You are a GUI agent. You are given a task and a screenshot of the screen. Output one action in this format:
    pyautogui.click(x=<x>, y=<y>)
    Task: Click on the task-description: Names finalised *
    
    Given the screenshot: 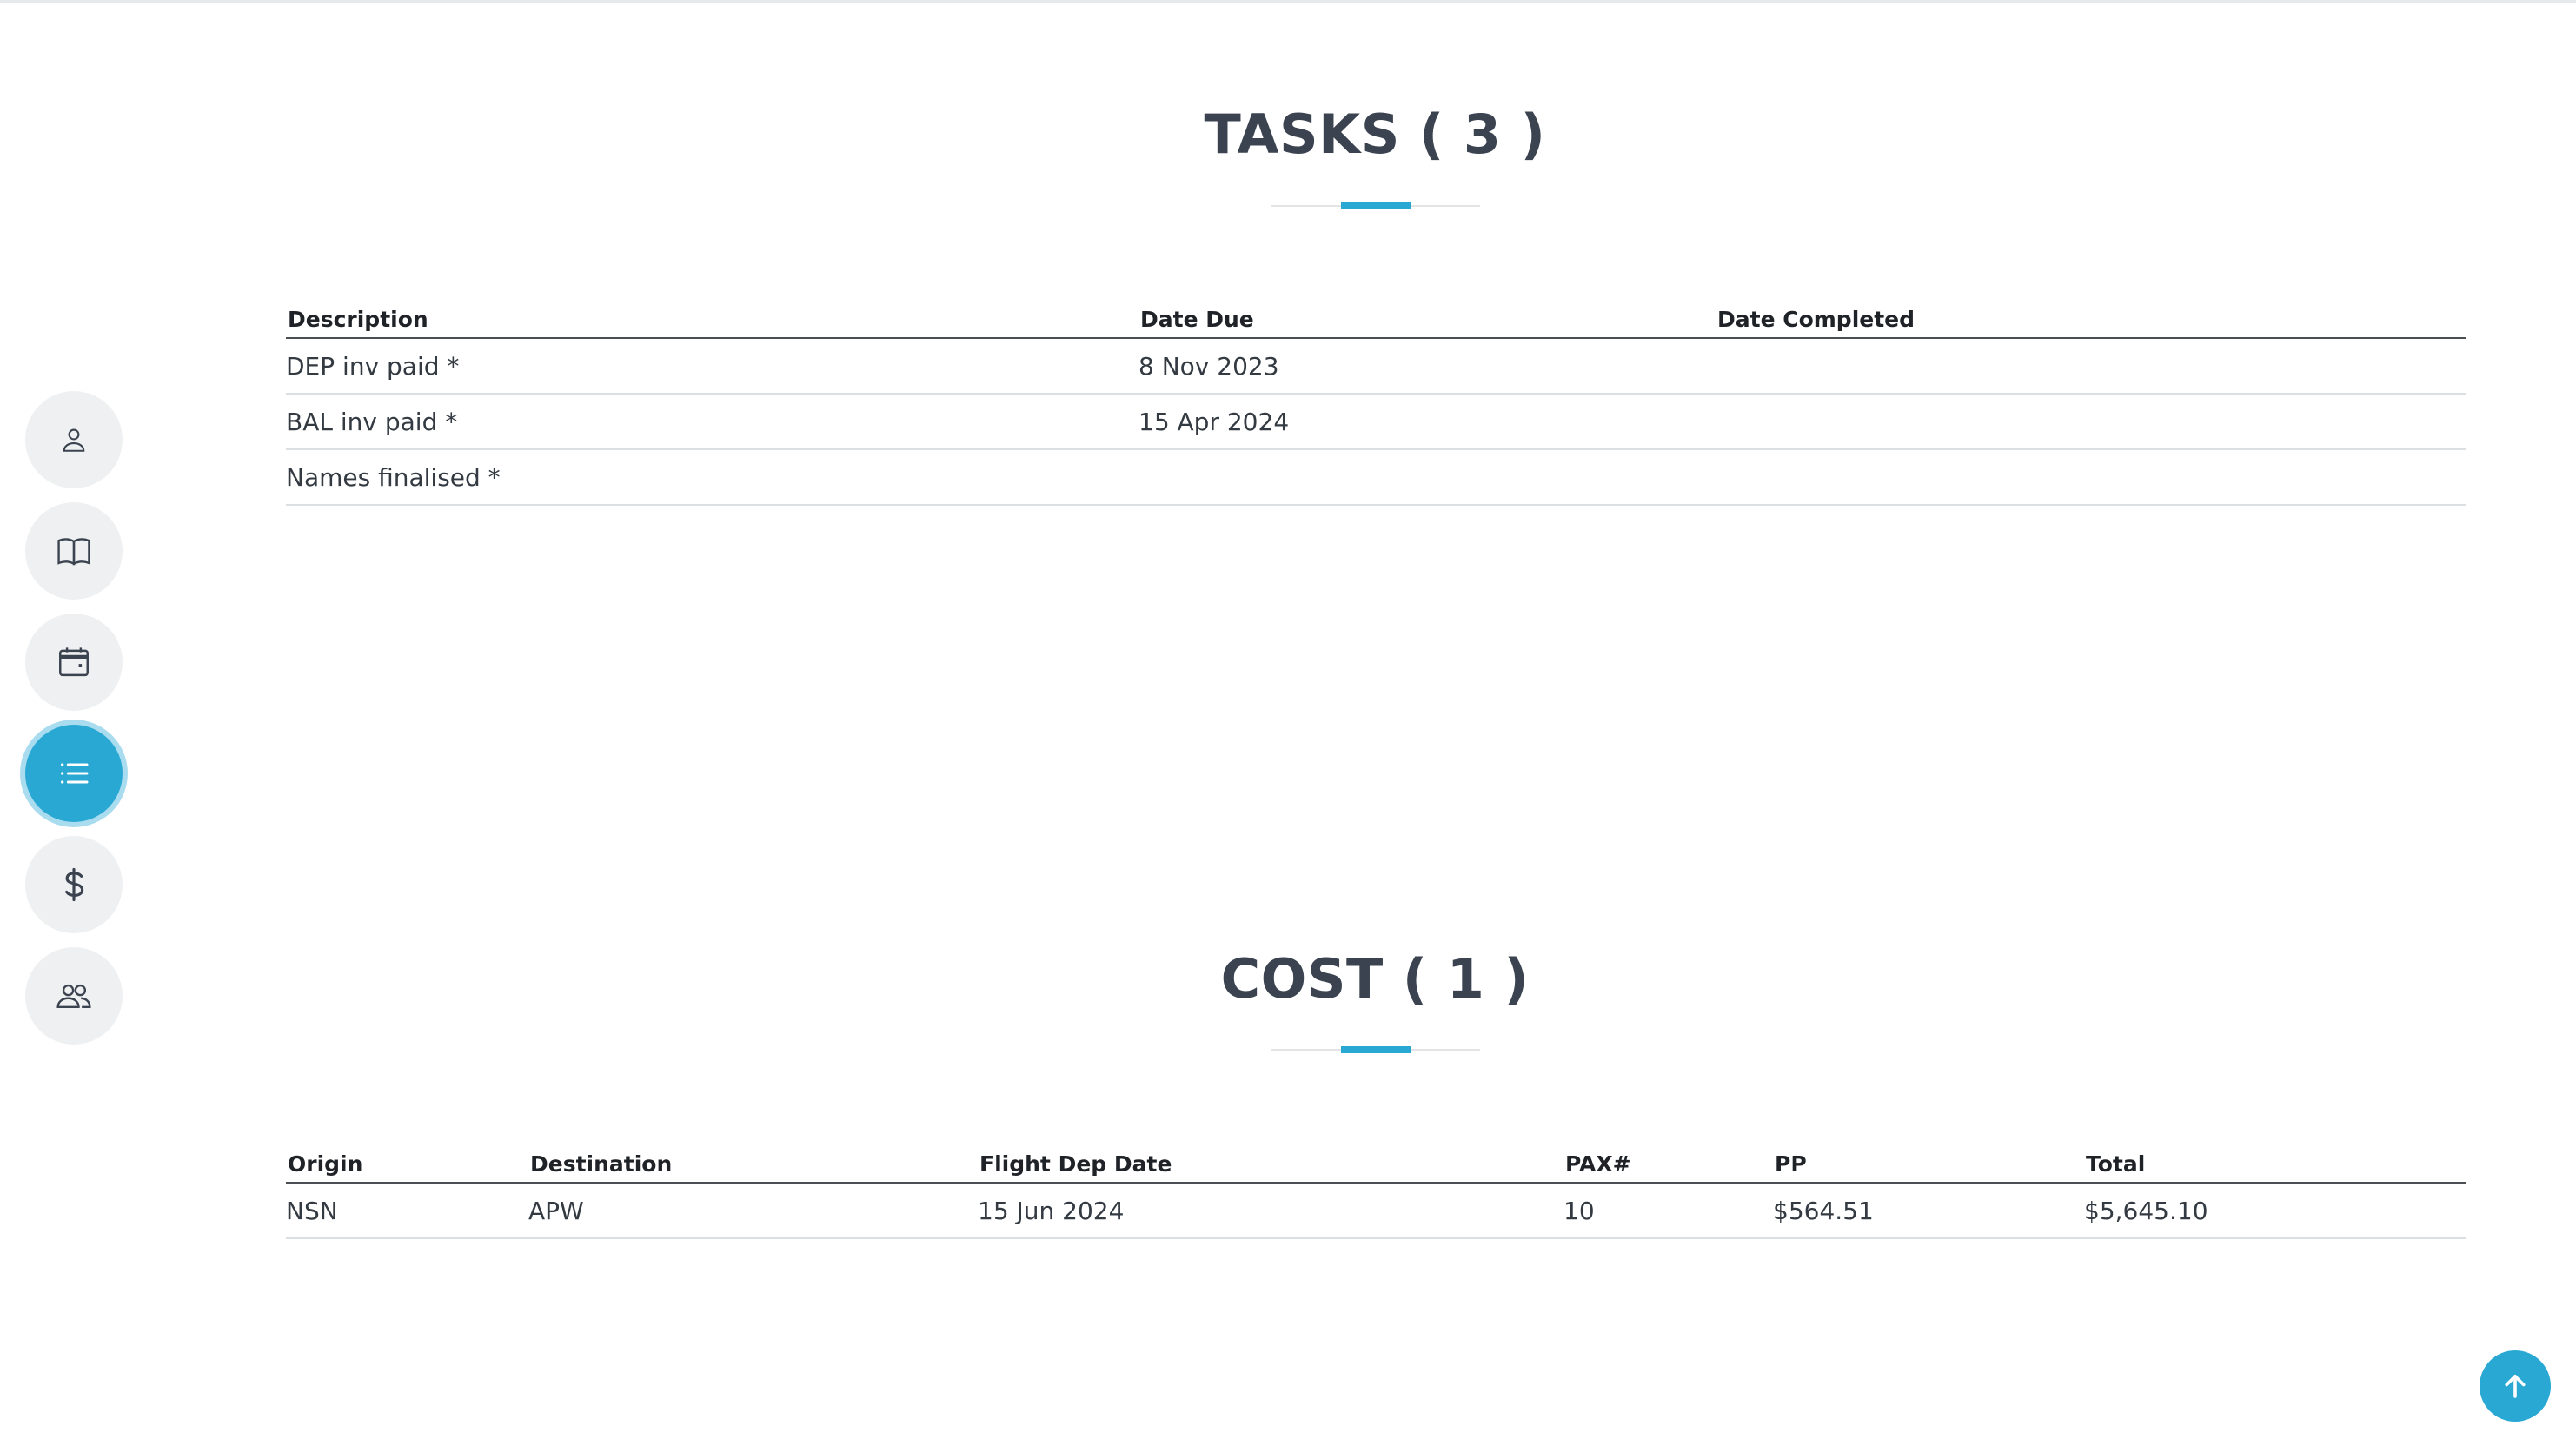 What is the action you would take?
    pyautogui.click(x=712, y=477)
    